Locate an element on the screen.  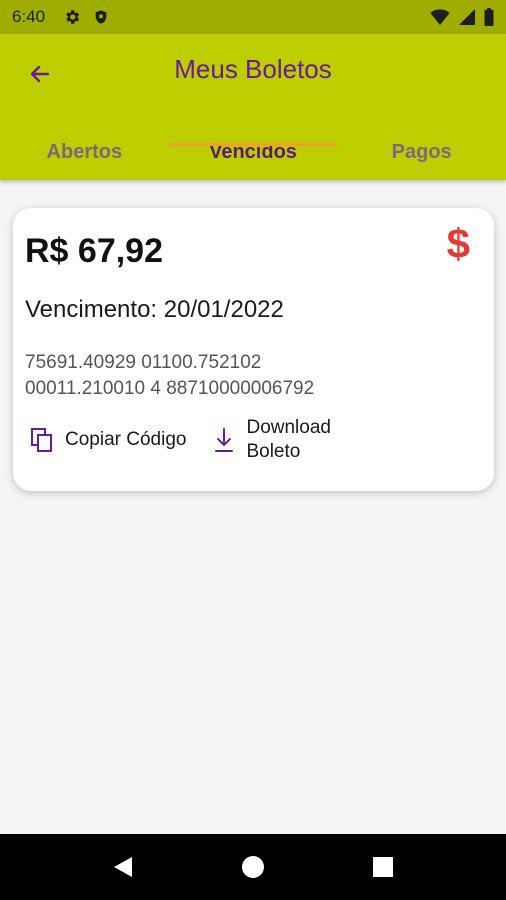
page-title: Meus Boletos is located at coordinates (253, 69).